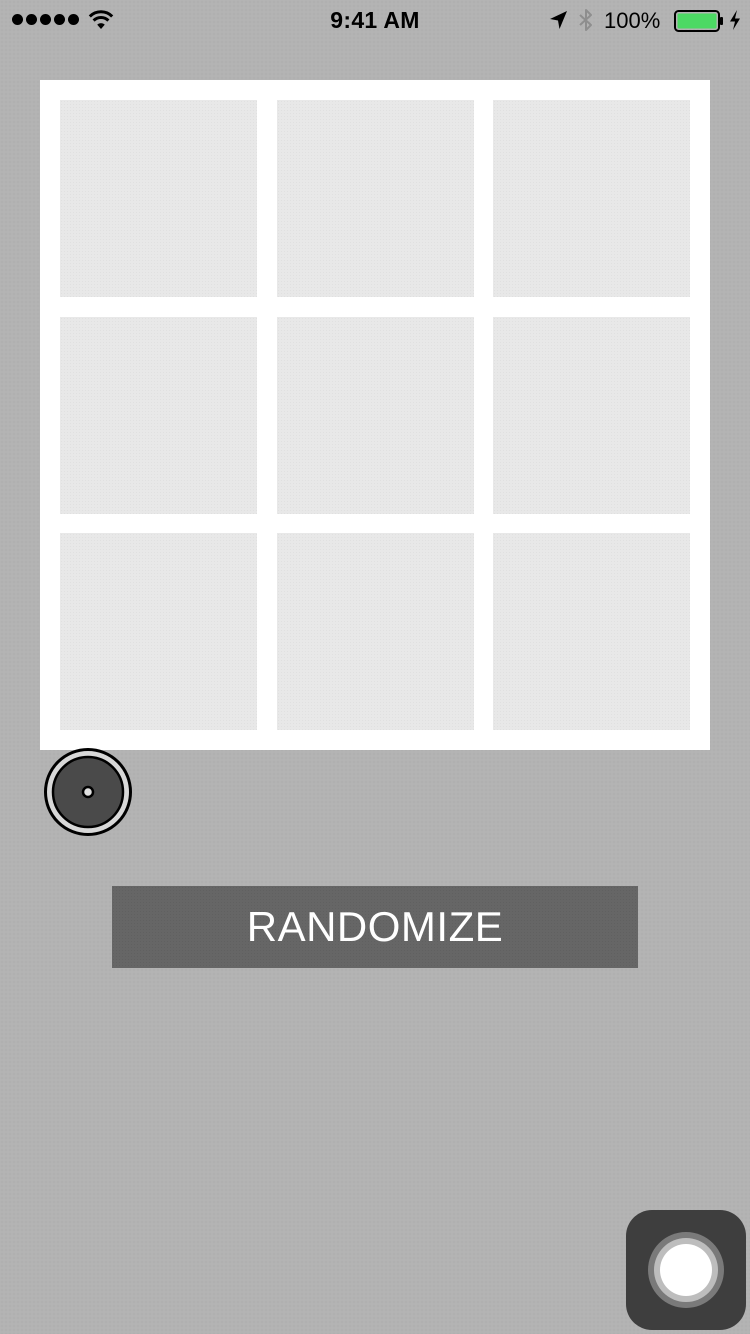 Image resolution: width=750 pixels, height=1334 pixels. Describe the element at coordinates (375, 927) in the screenshot. I see `randomize-button: RANDOMIZE` at that location.